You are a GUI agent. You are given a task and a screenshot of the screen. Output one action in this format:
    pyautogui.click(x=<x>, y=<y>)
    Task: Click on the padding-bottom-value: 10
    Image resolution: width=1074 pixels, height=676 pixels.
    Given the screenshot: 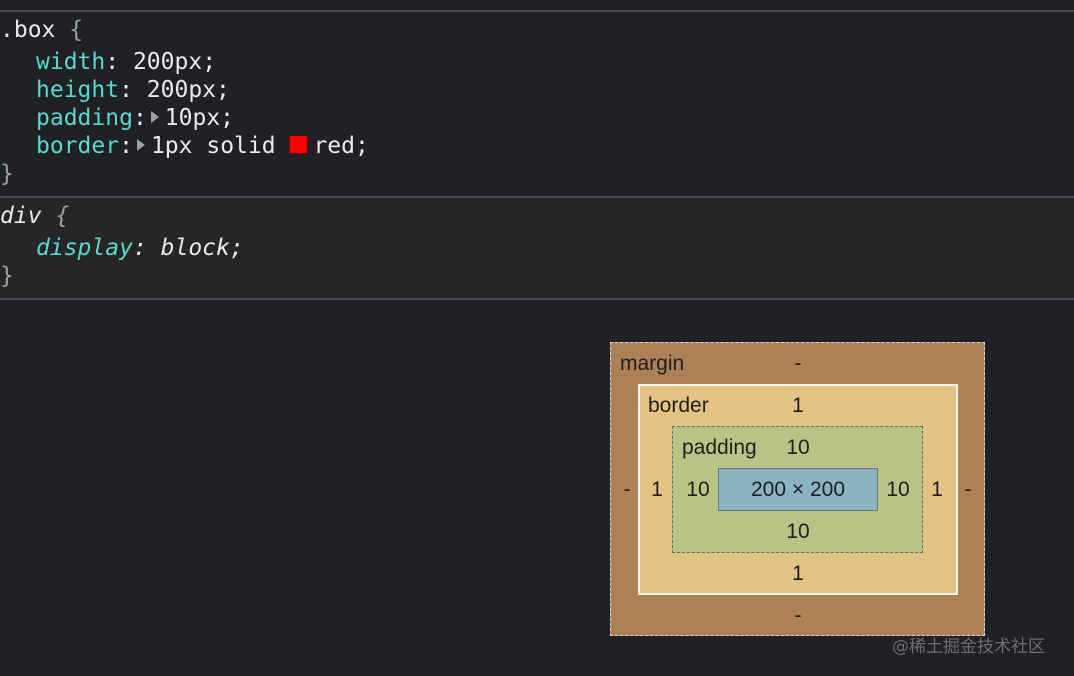 What is the action you would take?
    pyautogui.click(x=797, y=532)
    